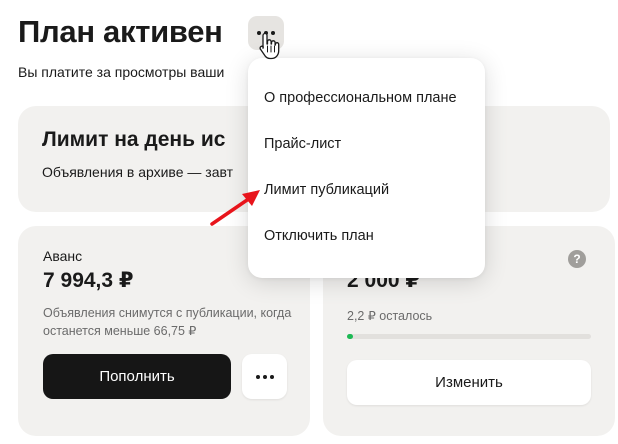 The image size is (618, 444). I want to click on daily-limit-description: Объявления в архиве — завт, so click(138, 172).